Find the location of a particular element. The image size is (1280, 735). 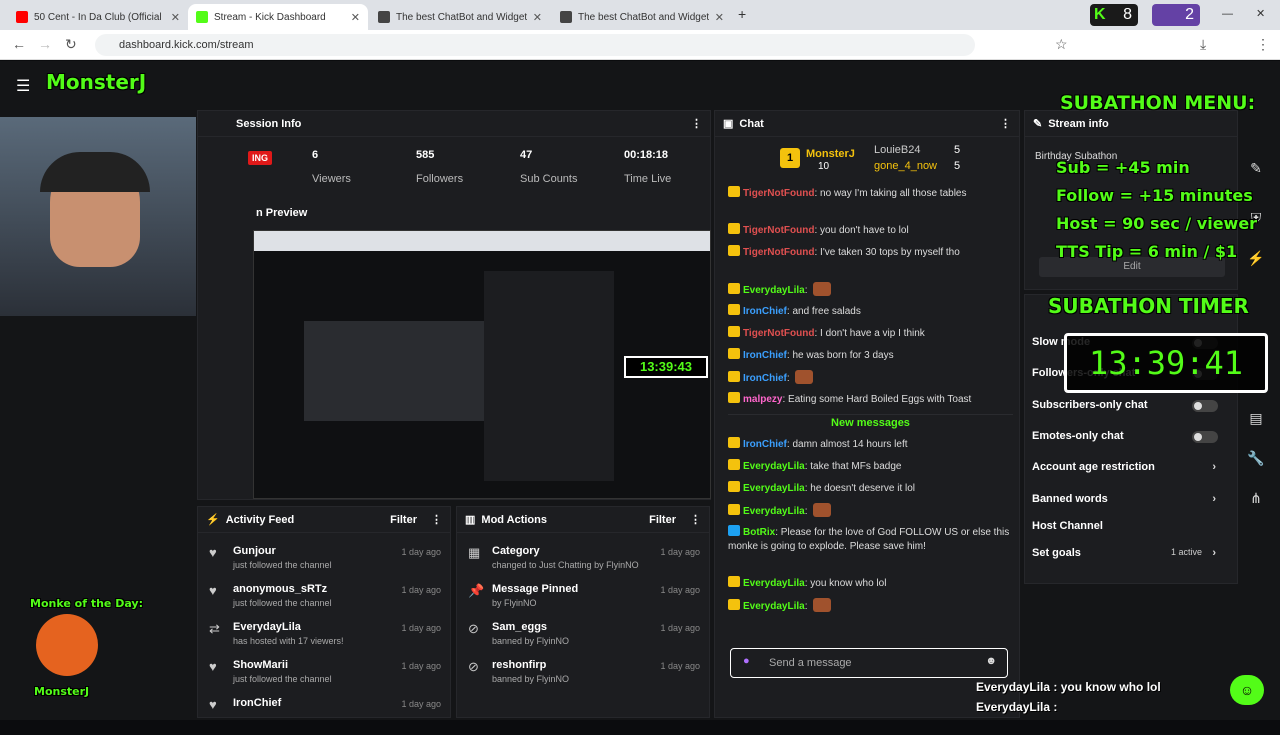

browser-tab-active: Stream - Kick Dashboard ✕ is located at coordinates (278, 17).